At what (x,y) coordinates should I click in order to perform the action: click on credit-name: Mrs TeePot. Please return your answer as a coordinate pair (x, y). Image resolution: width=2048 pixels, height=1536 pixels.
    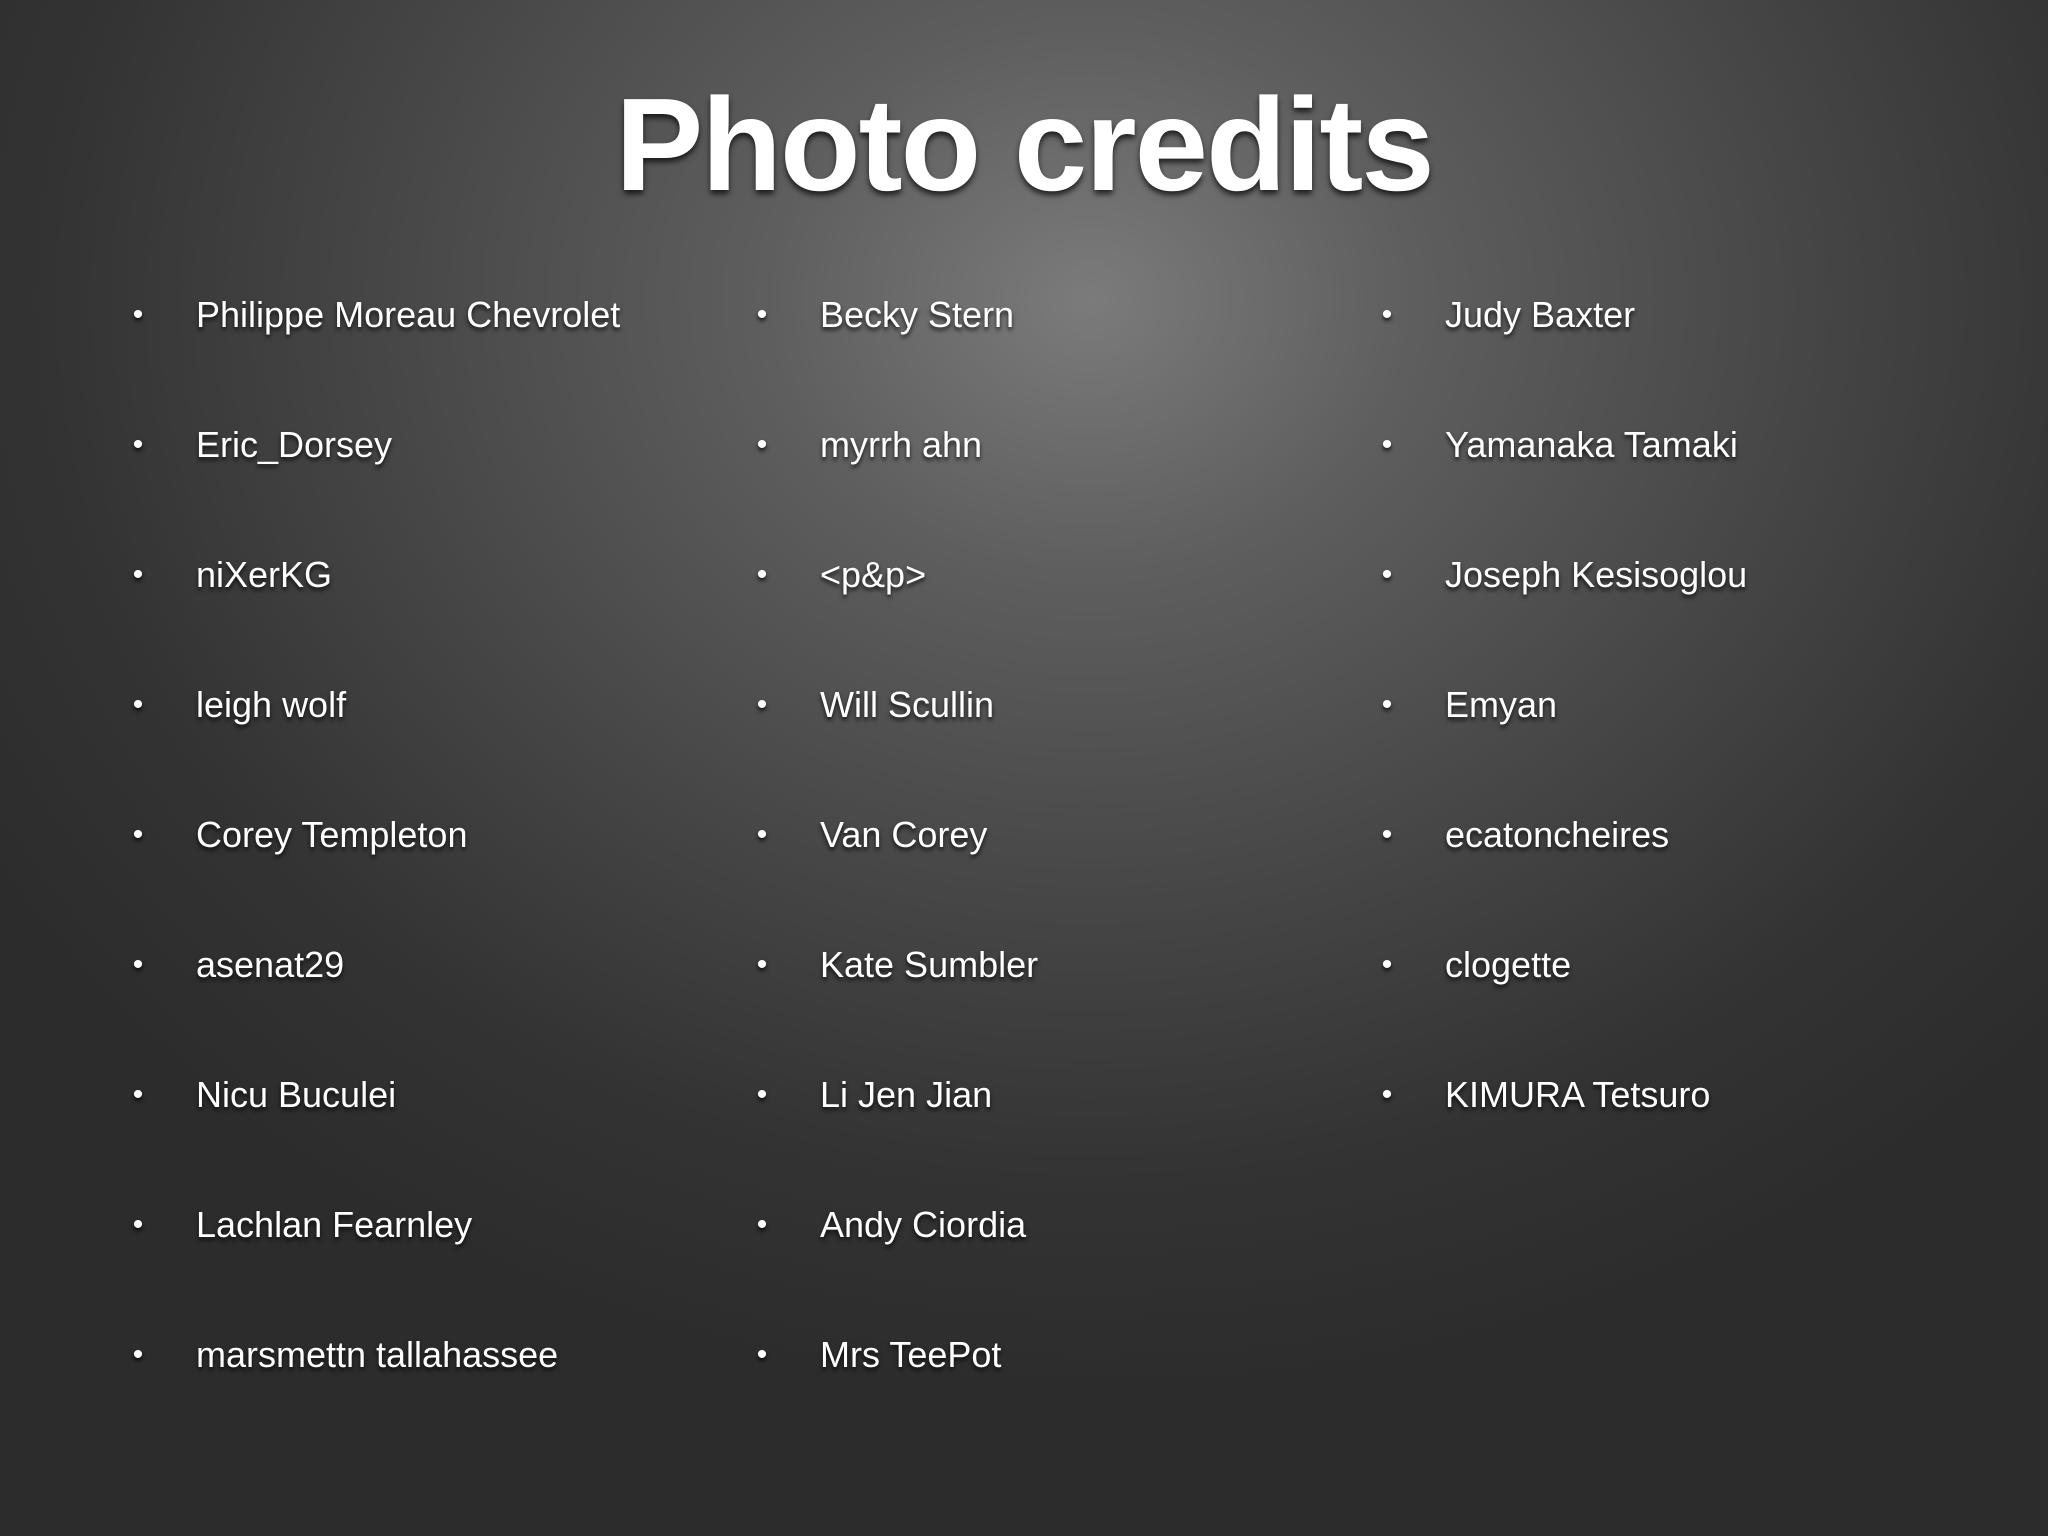
    Looking at the image, I should click on (911, 1354).